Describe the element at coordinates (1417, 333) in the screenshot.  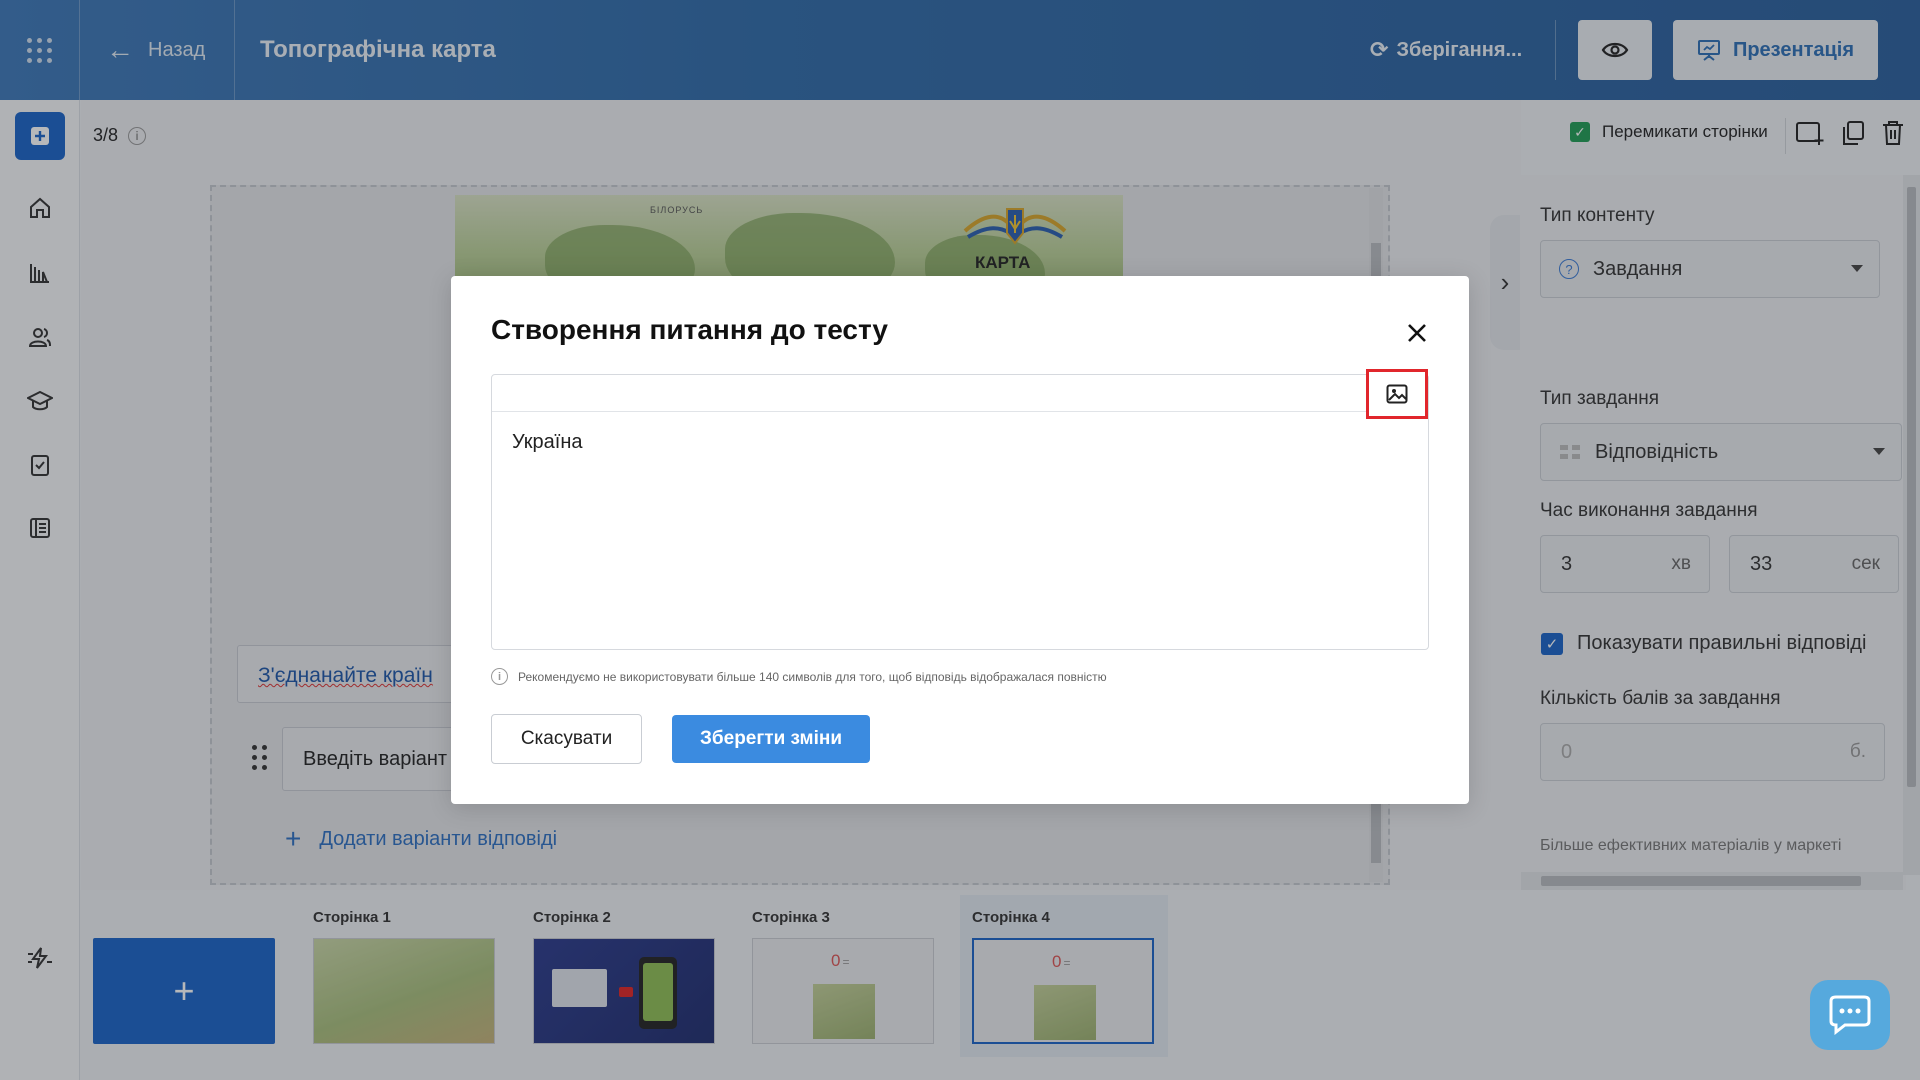
I see `close-icon` at that location.